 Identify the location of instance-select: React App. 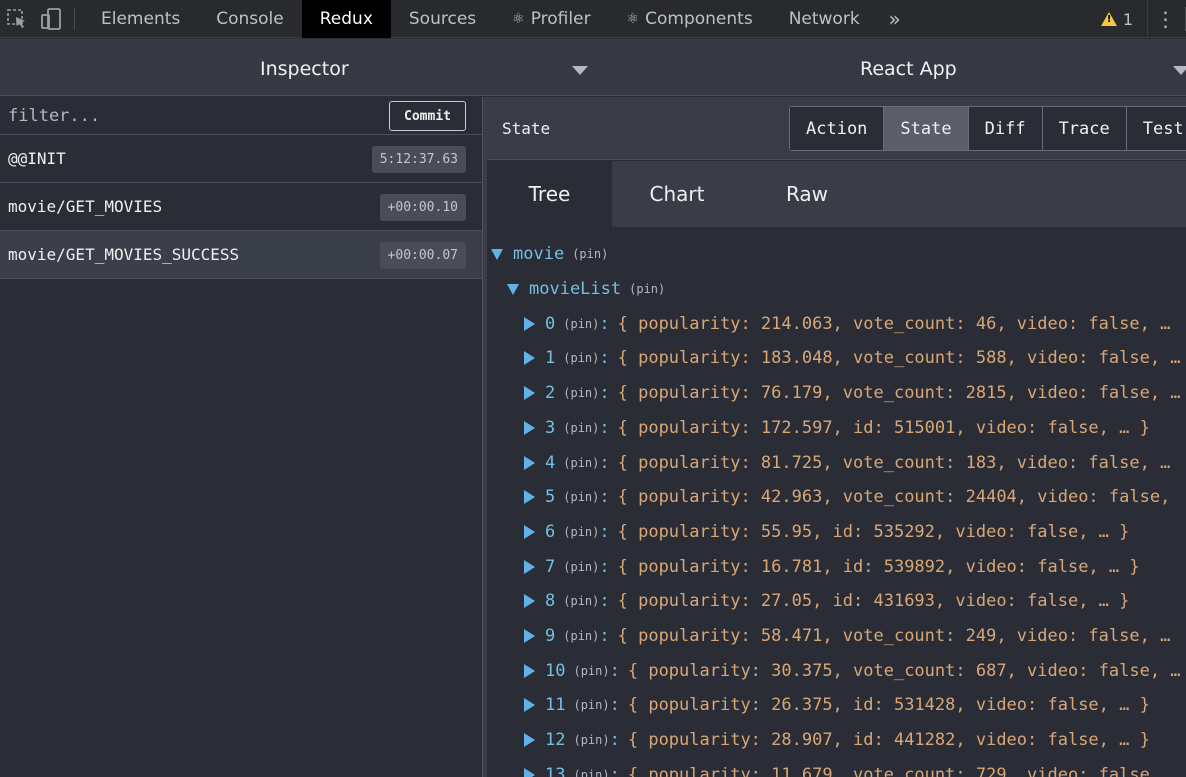
(894, 67).